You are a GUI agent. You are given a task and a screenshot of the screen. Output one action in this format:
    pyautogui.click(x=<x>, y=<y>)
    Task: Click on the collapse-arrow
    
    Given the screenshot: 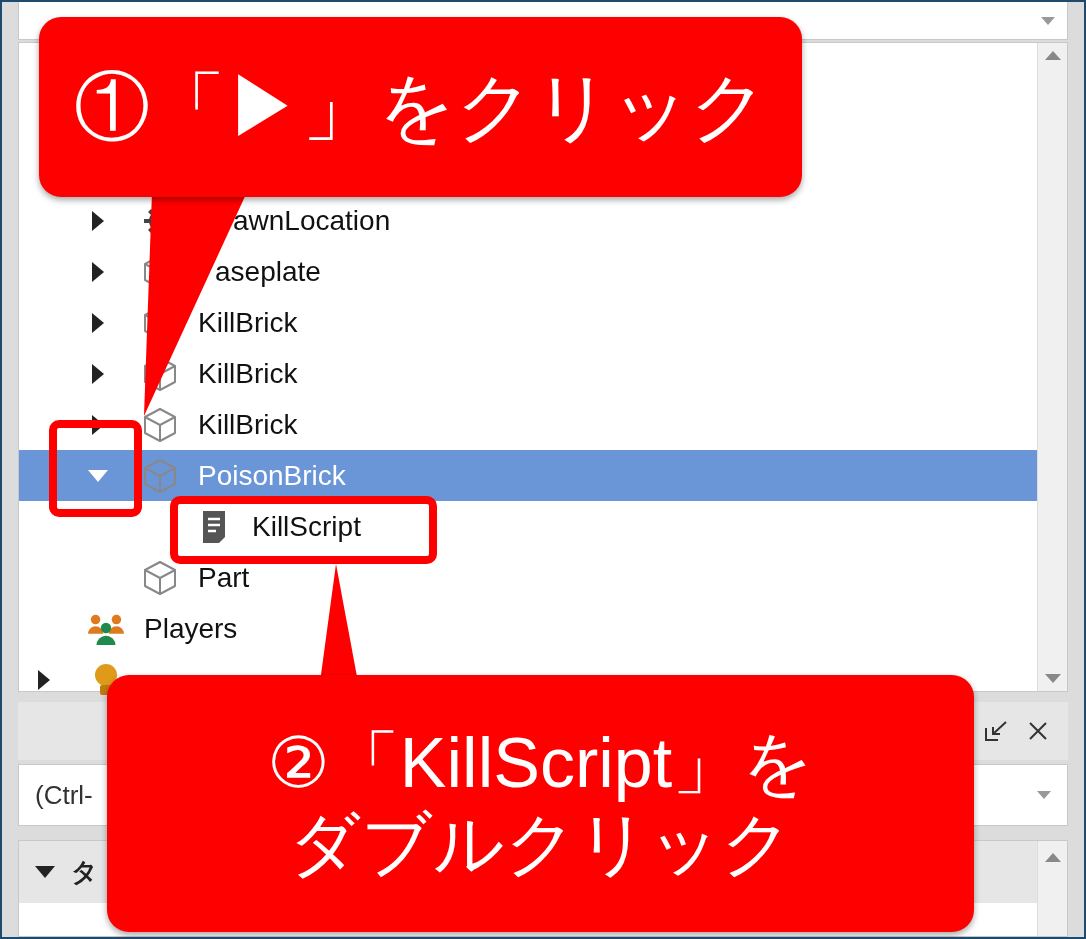 What is the action you would take?
    pyautogui.click(x=98, y=475)
    